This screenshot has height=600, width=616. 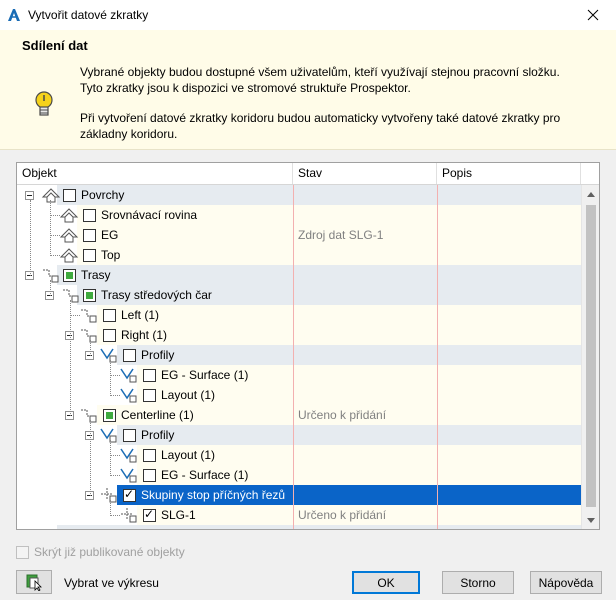 What do you see at coordinates (149, 215) in the screenshot?
I see `tree-row-label: Srovnávací rovina` at bounding box center [149, 215].